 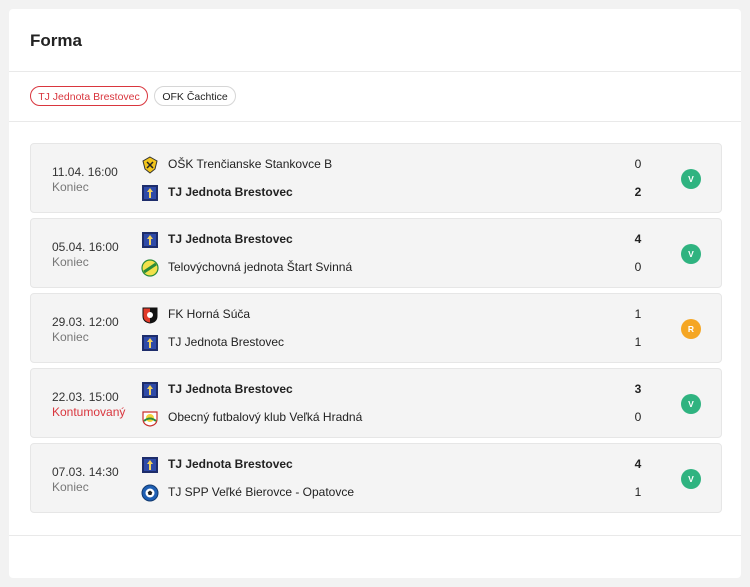 What do you see at coordinates (209, 314) in the screenshot?
I see `team-name: FK Horná Súča` at bounding box center [209, 314].